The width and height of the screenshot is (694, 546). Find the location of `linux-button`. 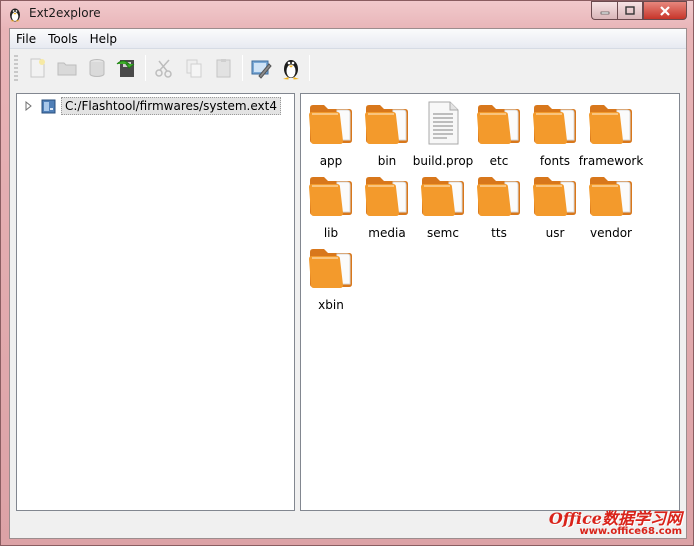

linux-button is located at coordinates (291, 68).